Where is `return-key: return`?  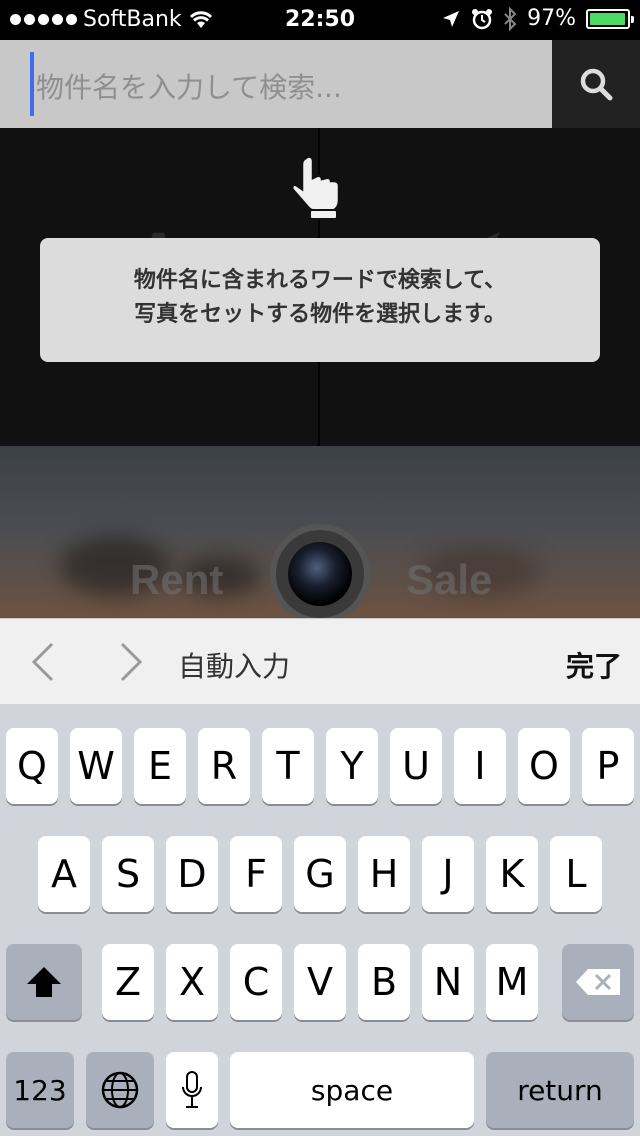 return-key: return is located at coordinates (560, 1090).